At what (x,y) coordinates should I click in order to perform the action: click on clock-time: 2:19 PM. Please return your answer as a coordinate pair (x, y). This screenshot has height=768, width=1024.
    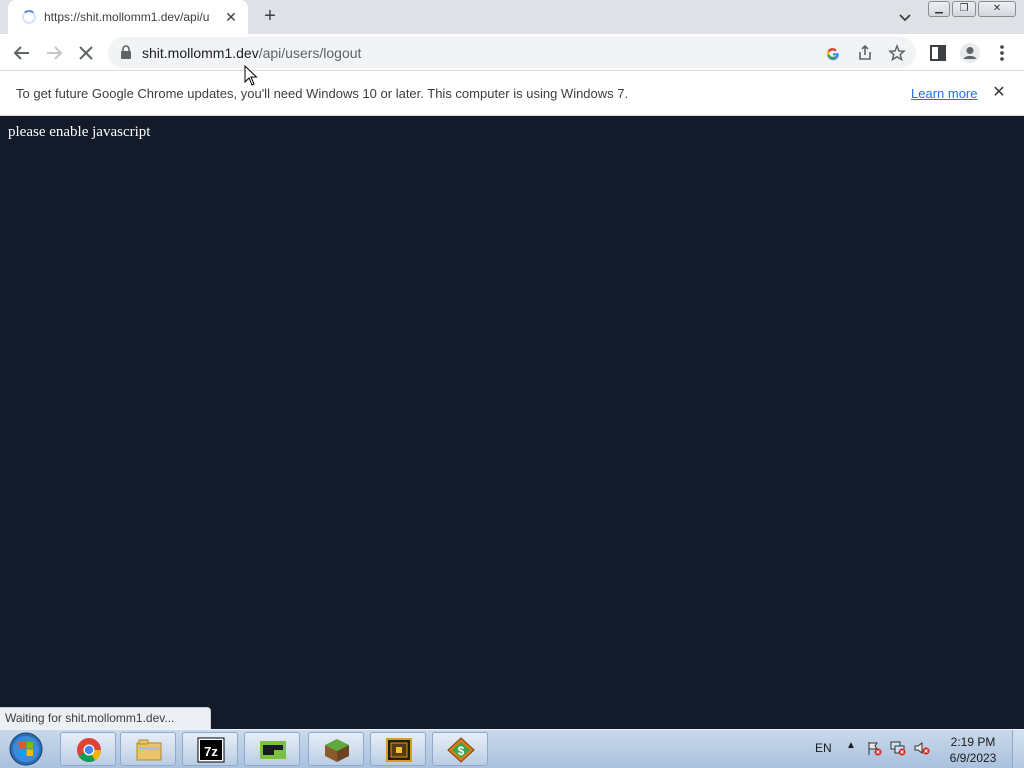
    Looking at the image, I should click on (973, 742).